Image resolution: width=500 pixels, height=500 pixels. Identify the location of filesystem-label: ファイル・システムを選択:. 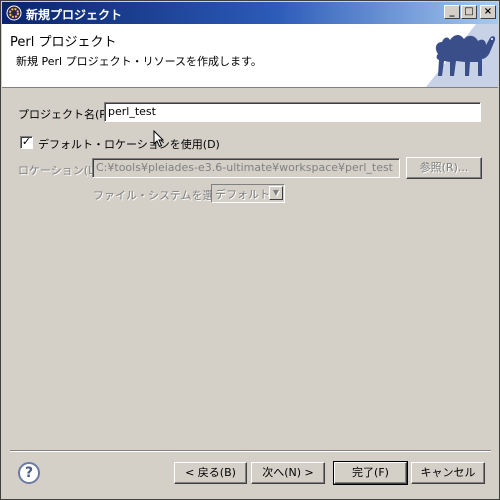
(161, 195).